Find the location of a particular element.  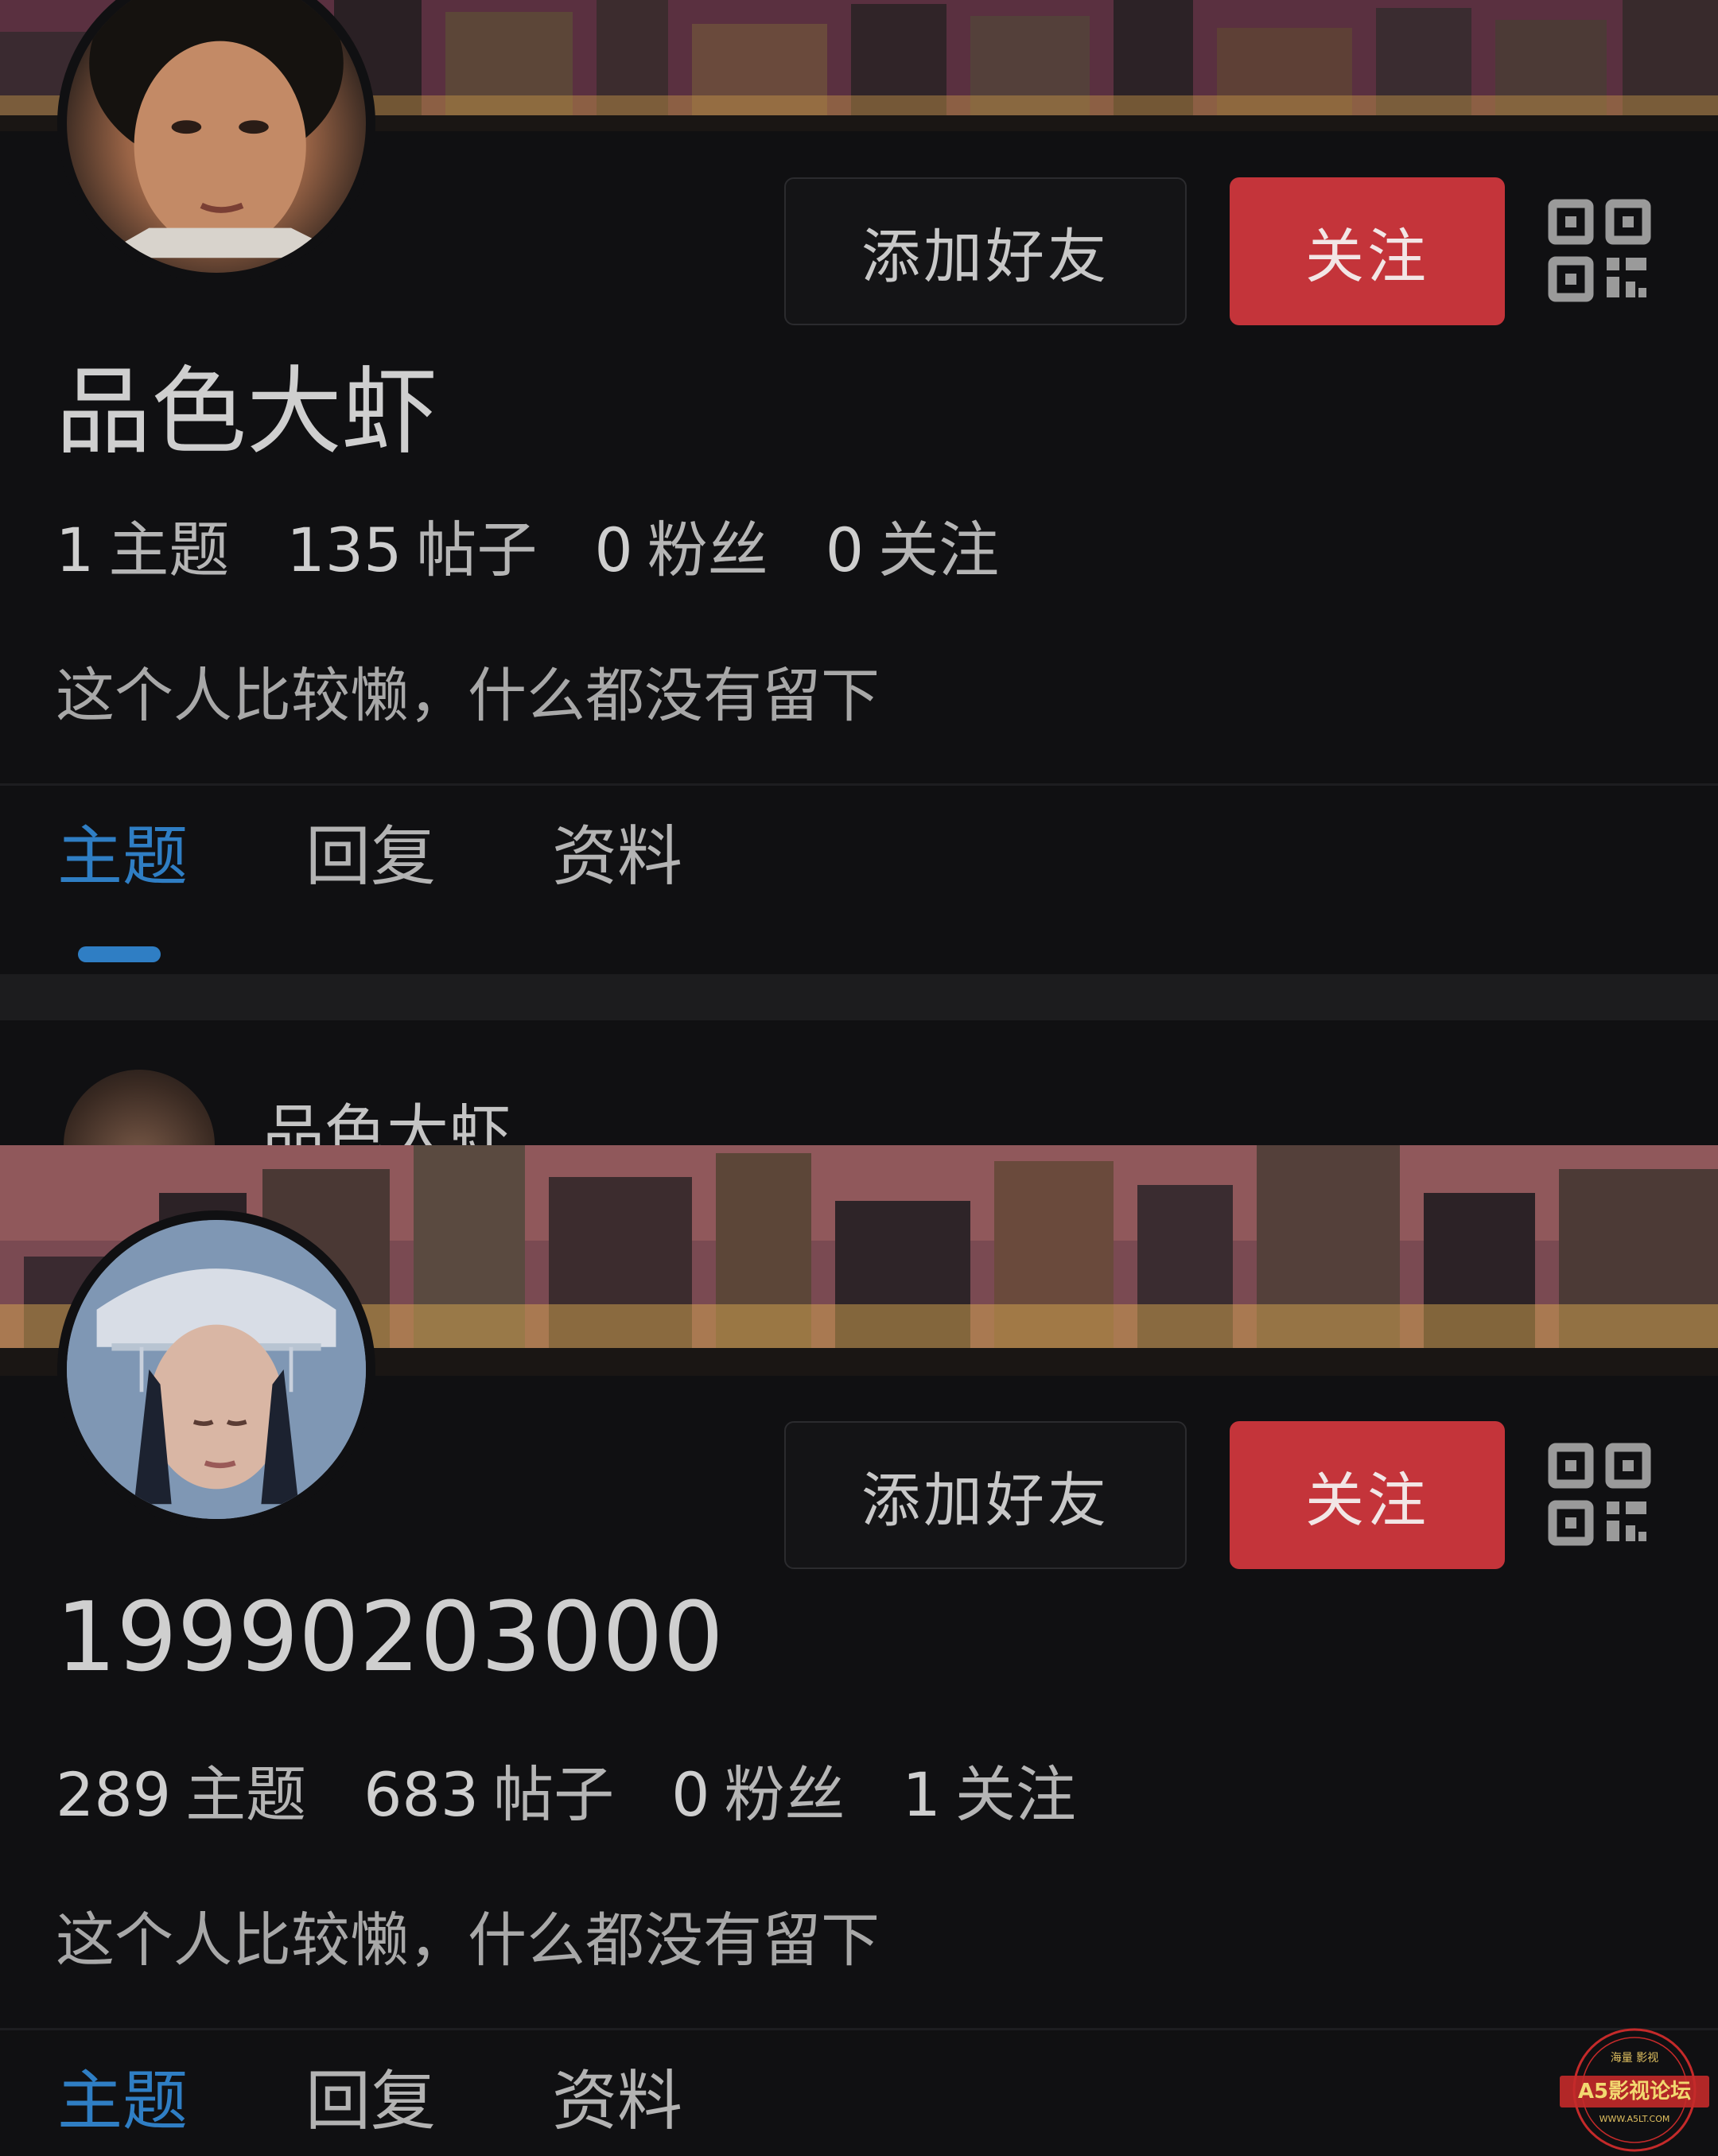

stat-number: 683 is located at coordinates (421, 1794).